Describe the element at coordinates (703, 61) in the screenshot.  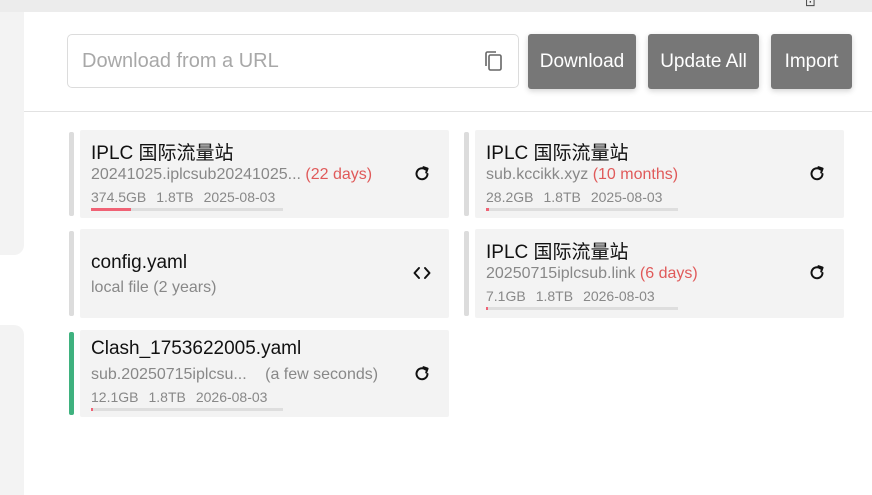
I see `update-all-button: Update All` at that location.